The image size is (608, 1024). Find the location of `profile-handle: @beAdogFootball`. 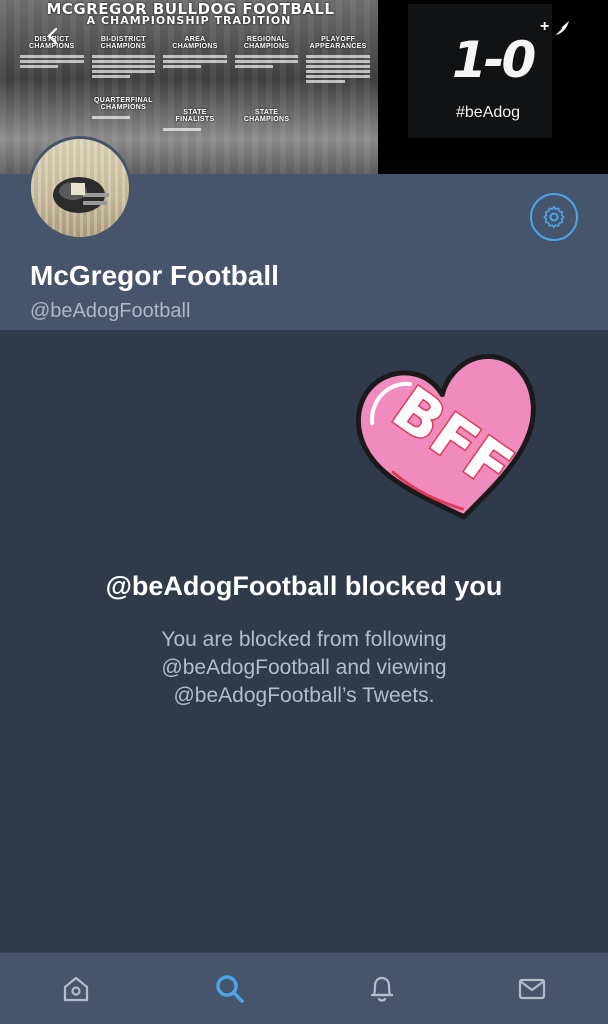

profile-handle: @beAdogFootball is located at coordinates (110, 311).